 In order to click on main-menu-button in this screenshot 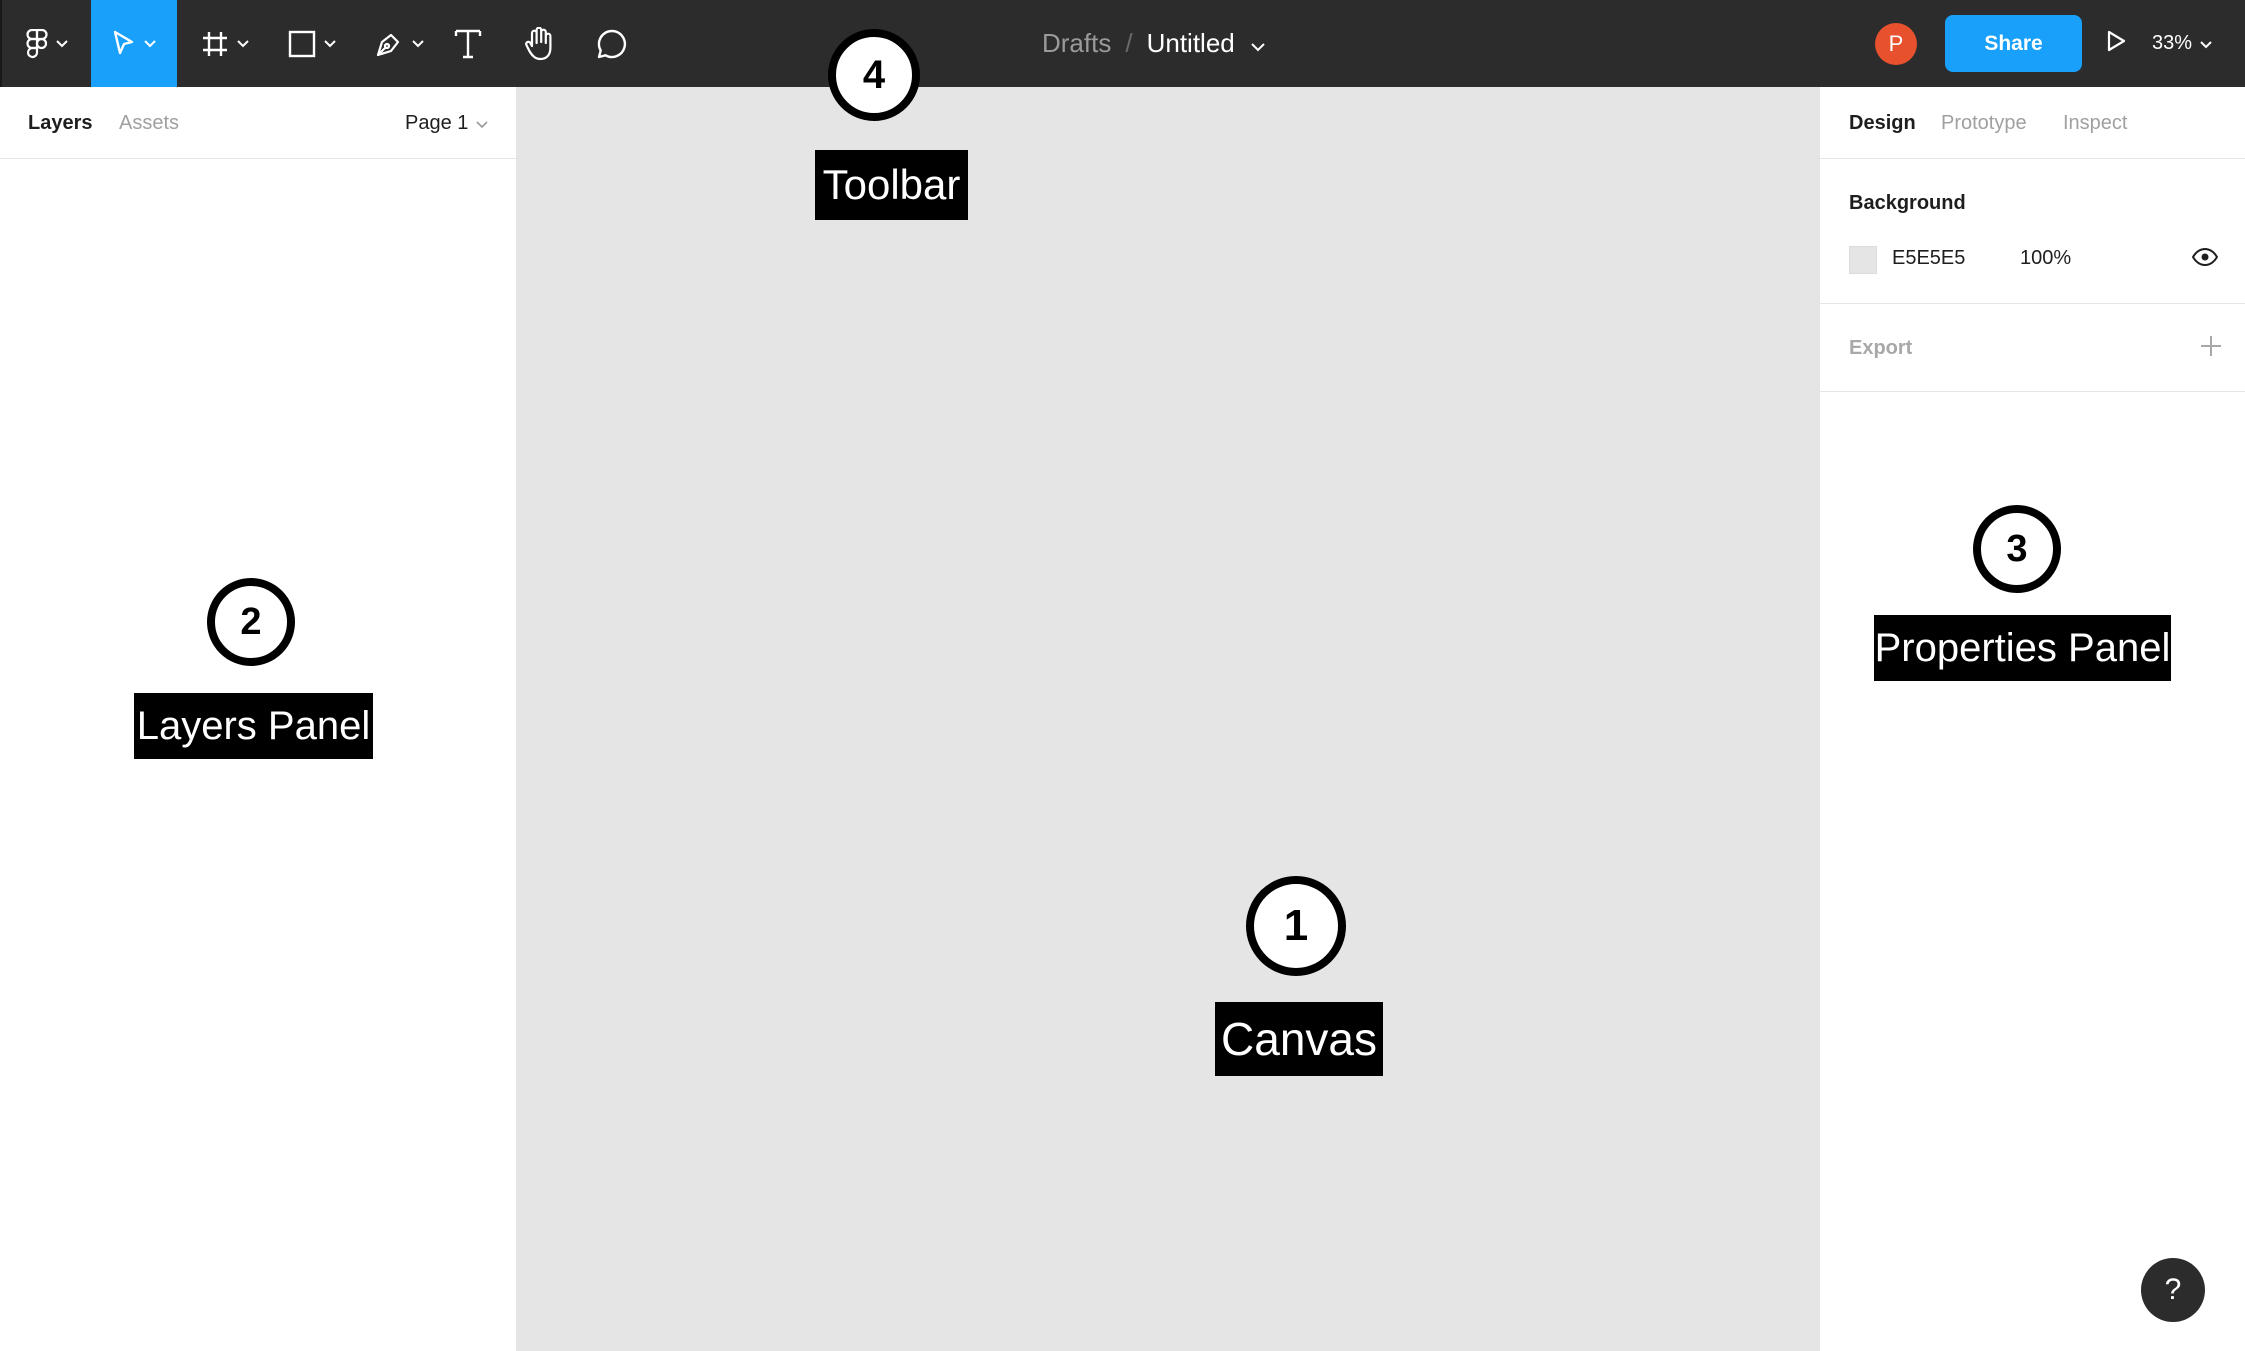, I will do `click(47, 43)`.